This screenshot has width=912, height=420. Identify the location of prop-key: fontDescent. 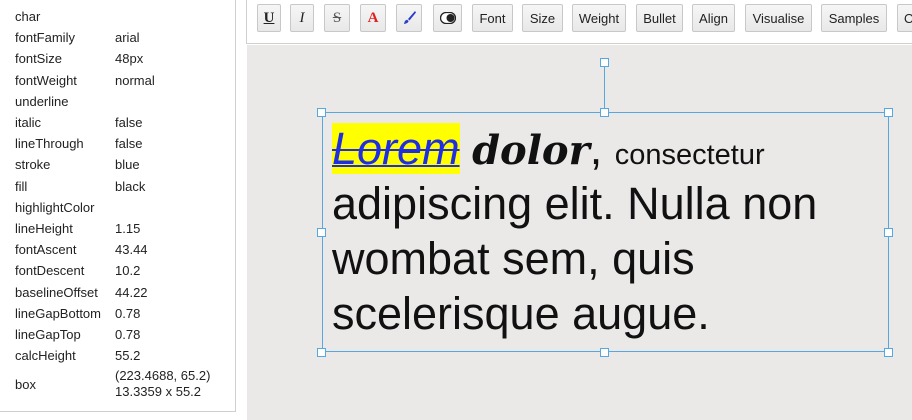
(50, 271).